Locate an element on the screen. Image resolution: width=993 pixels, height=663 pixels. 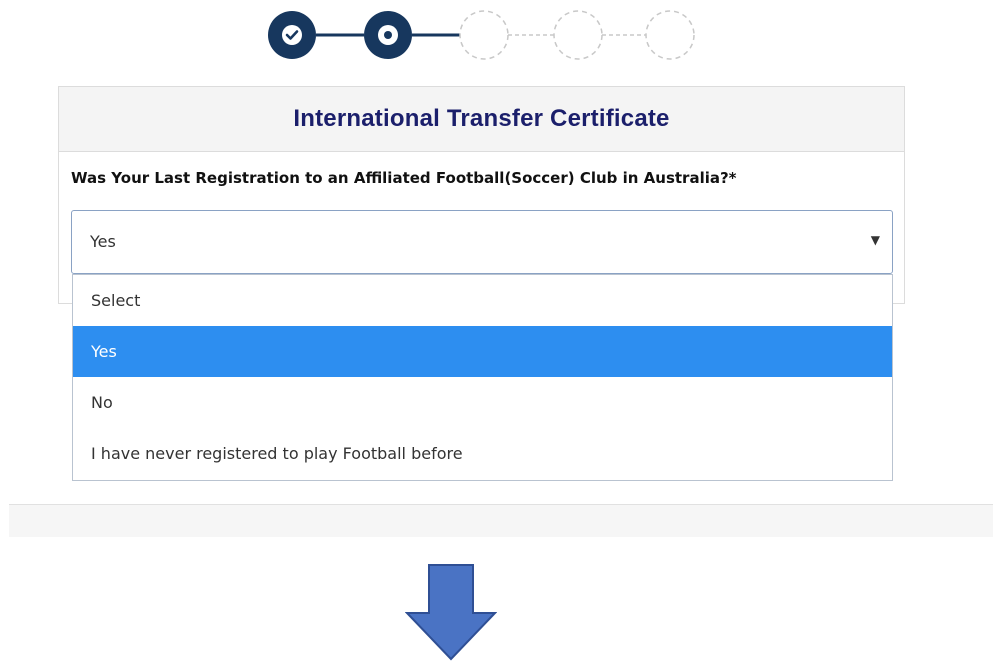
card-header: International Transfer Certificate is located at coordinates (481, 119).